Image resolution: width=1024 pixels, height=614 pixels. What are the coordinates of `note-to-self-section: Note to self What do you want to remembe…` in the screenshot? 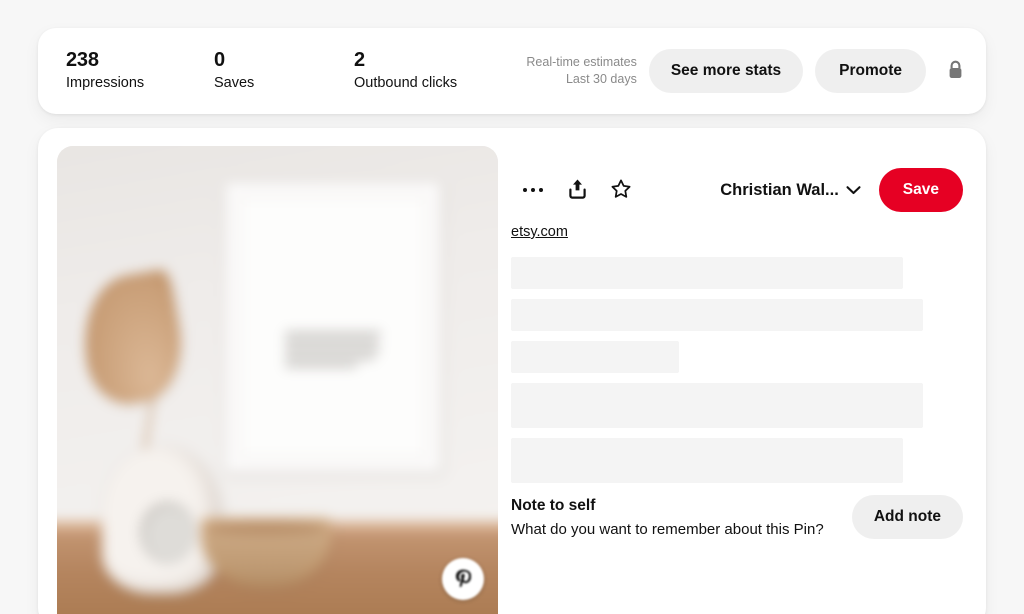 It's located at (748, 517).